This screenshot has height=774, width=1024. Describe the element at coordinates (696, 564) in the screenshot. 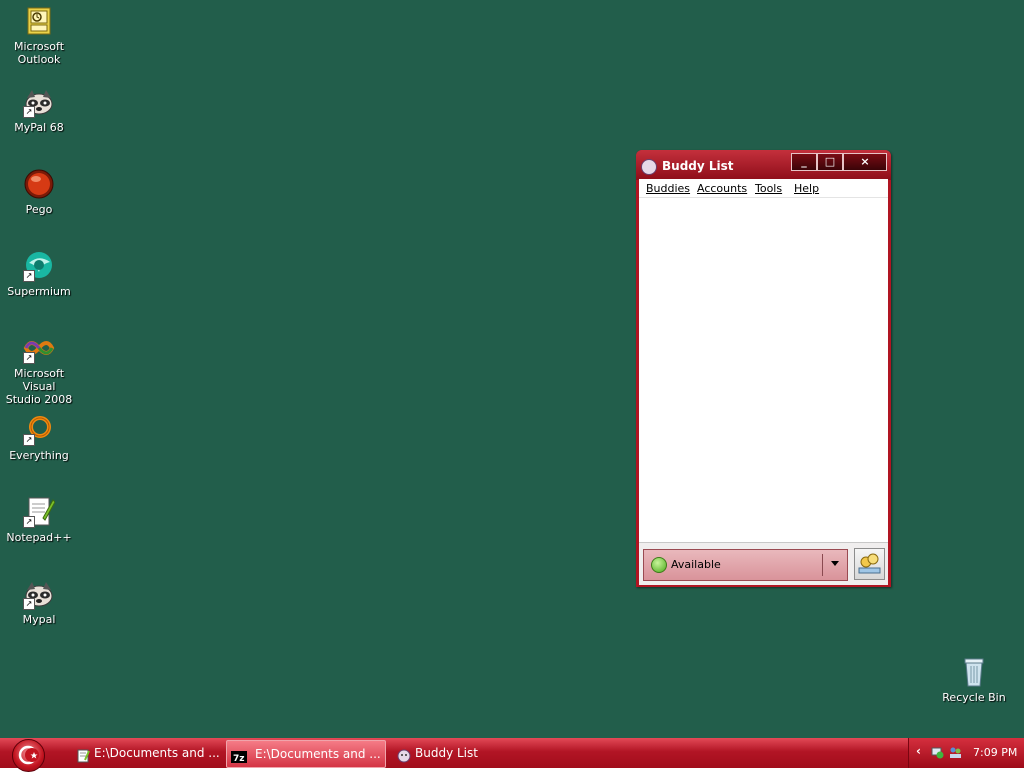

I see `status-label: Available` at that location.